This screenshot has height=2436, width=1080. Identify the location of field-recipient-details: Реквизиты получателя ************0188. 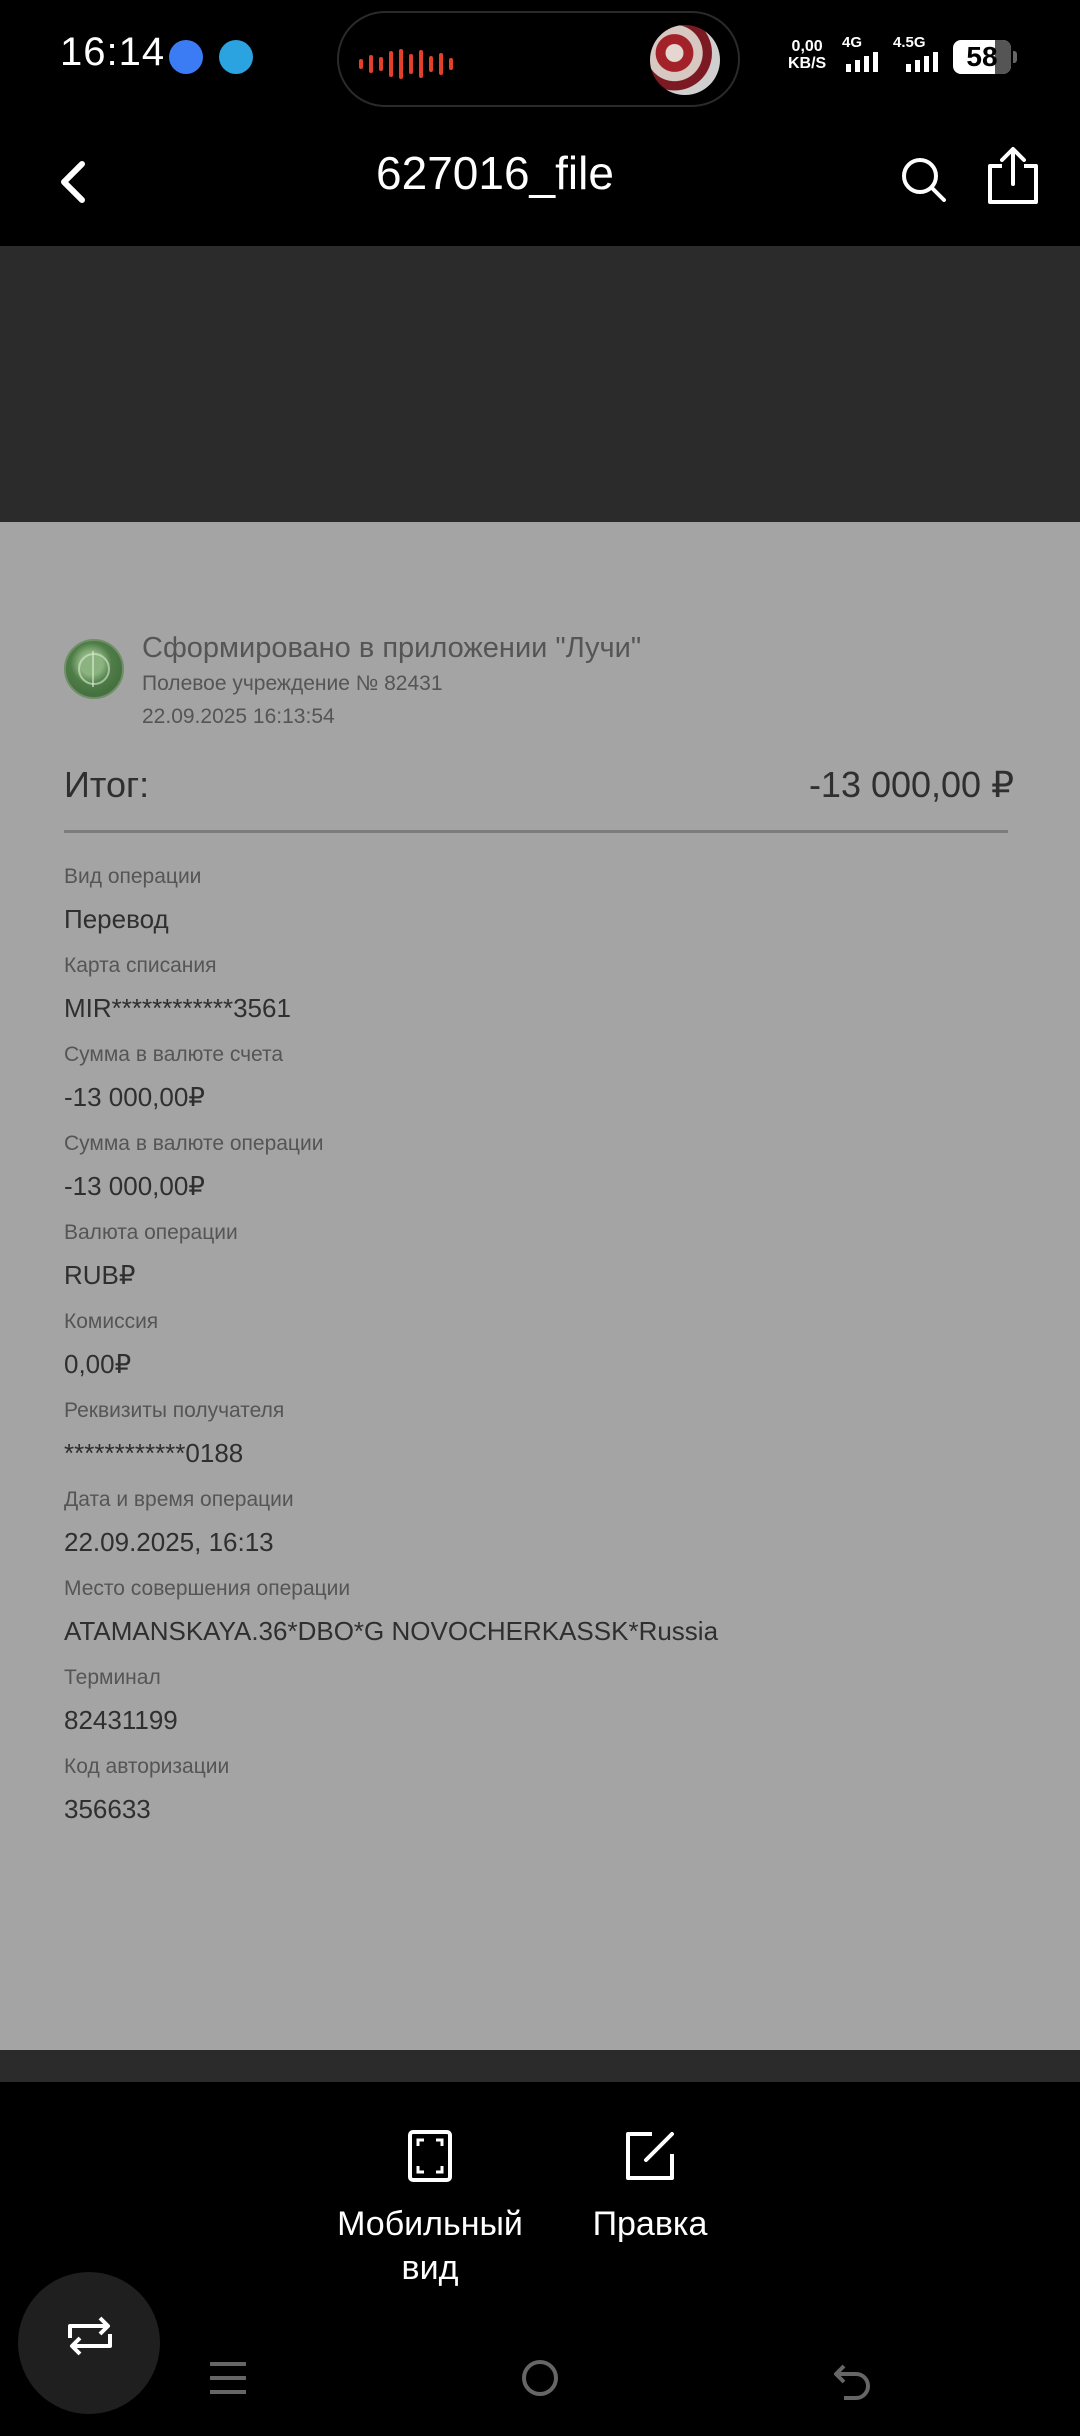
(174, 1435).